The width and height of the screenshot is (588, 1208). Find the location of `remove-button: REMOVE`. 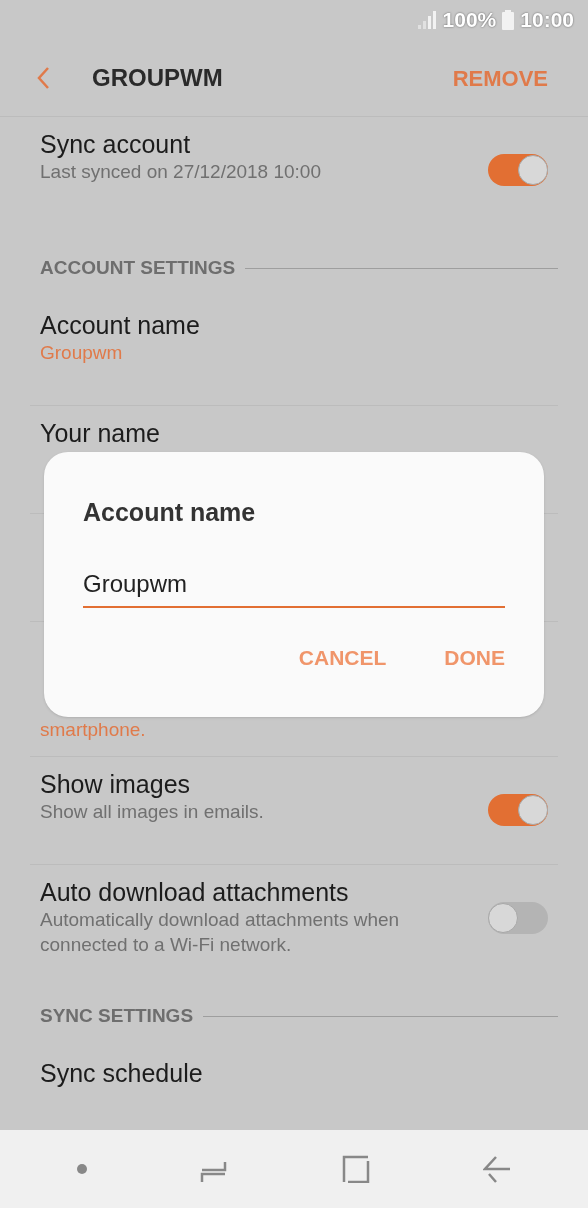

remove-button: REMOVE is located at coordinates (502, 78).